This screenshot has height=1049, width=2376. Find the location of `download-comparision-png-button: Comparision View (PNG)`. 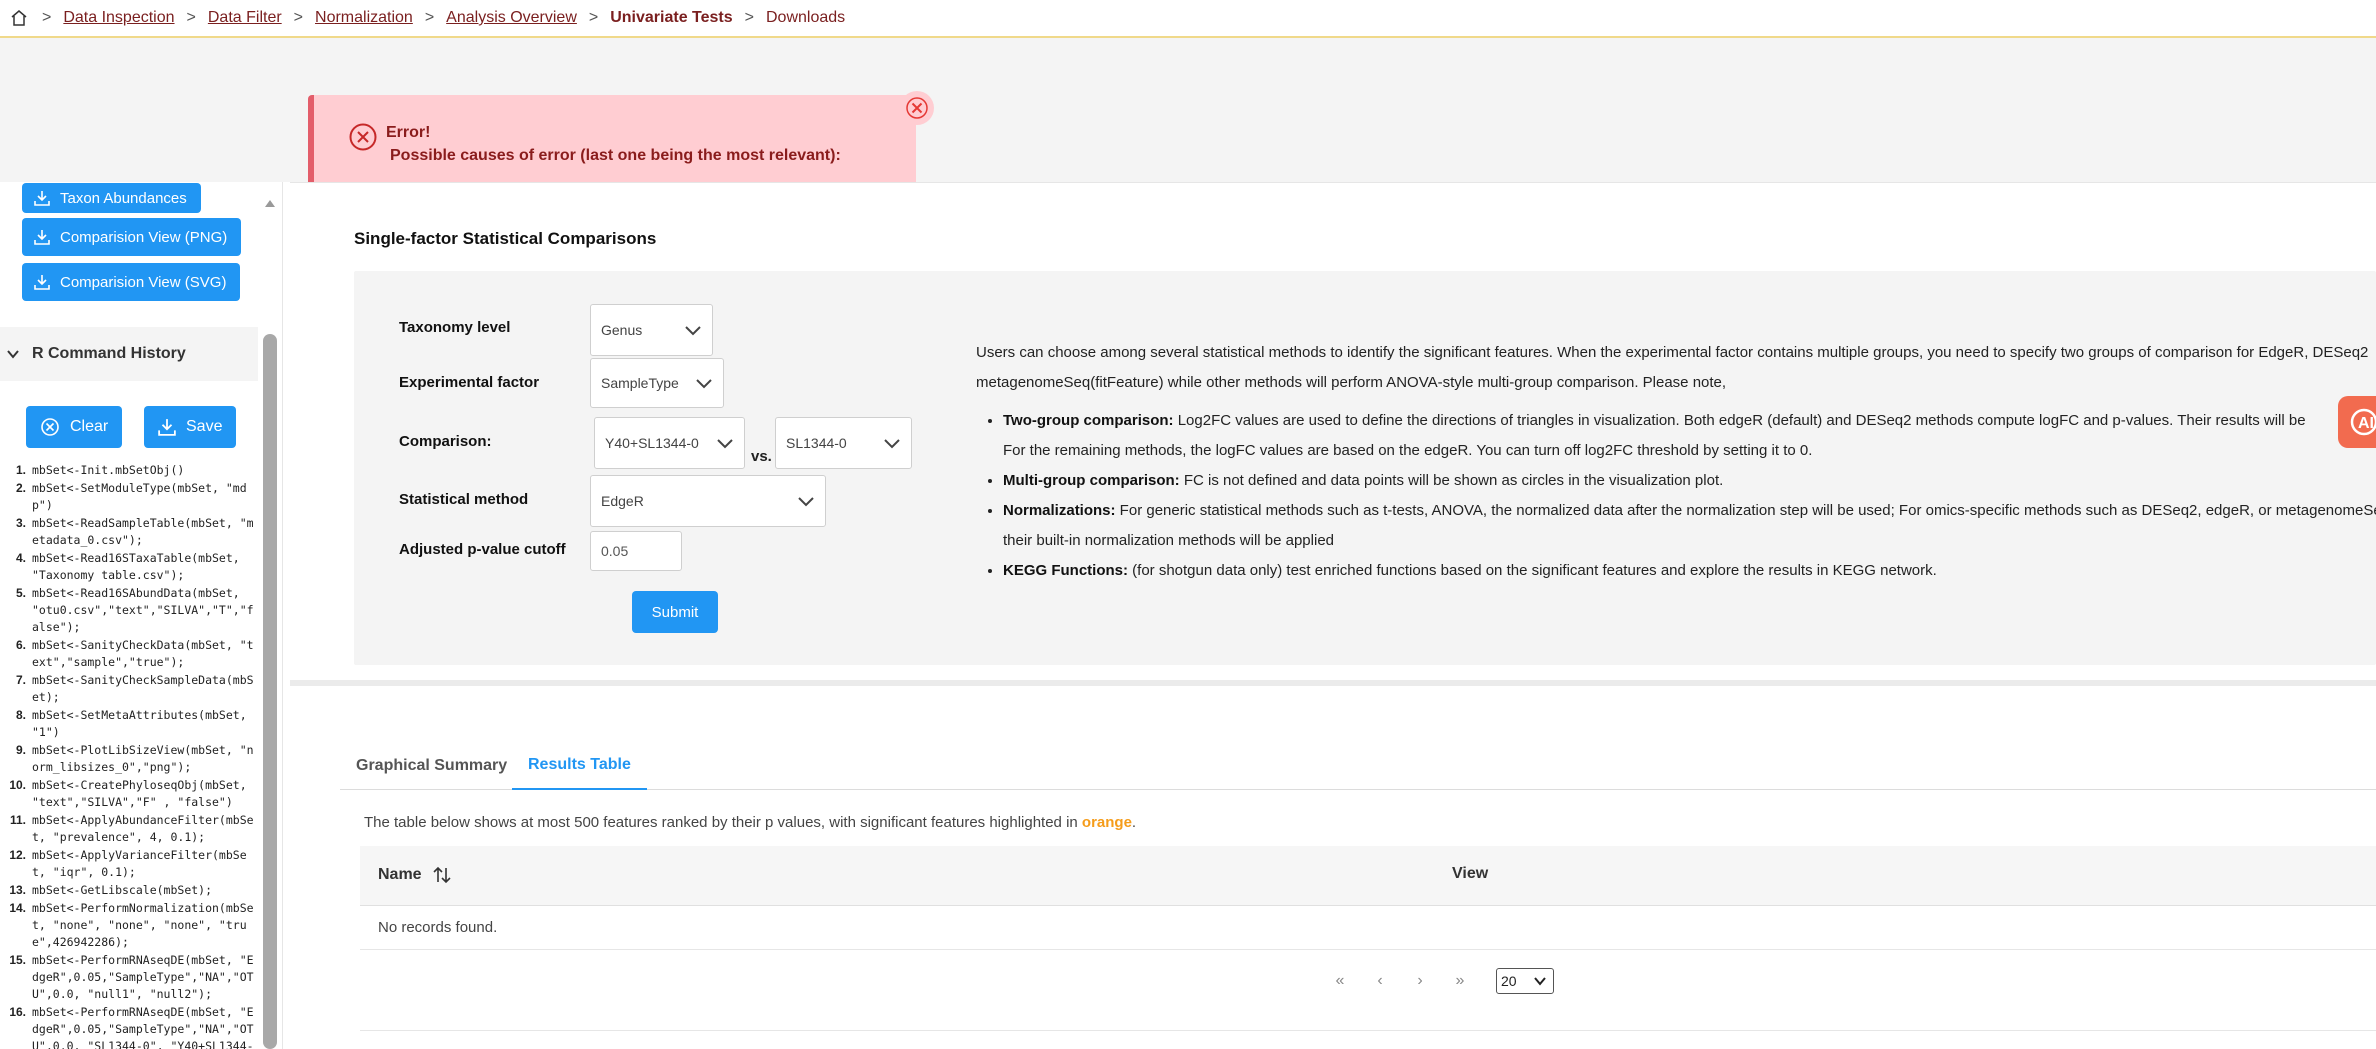

download-comparision-png-button: Comparision View (PNG) is located at coordinates (132, 237).